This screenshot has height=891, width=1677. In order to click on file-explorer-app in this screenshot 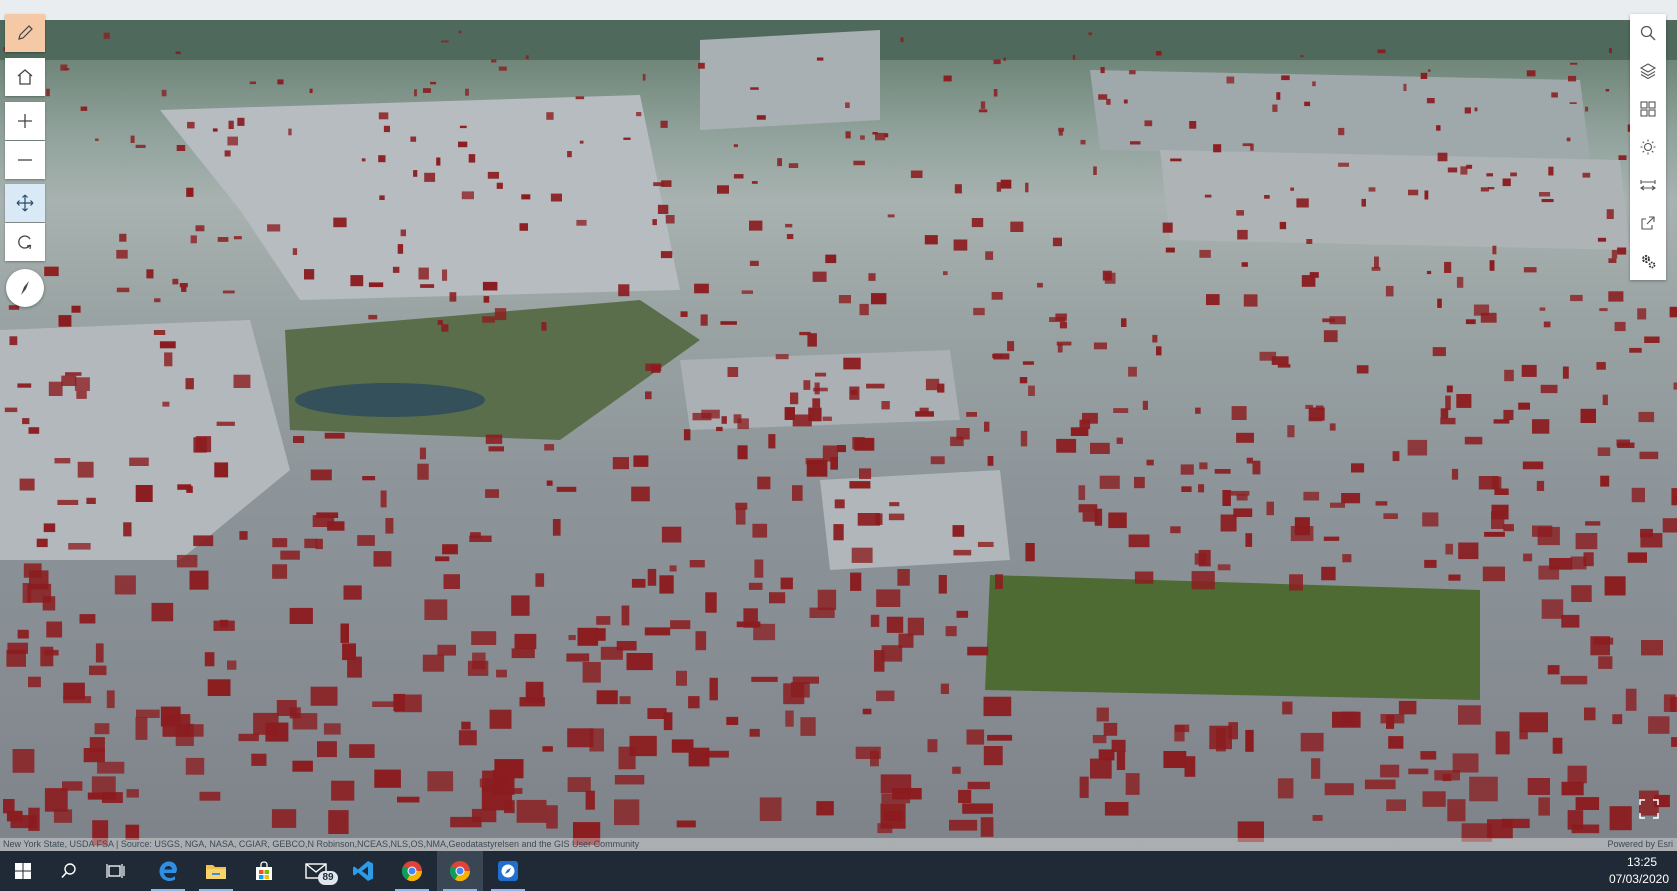, I will do `click(216, 871)`.